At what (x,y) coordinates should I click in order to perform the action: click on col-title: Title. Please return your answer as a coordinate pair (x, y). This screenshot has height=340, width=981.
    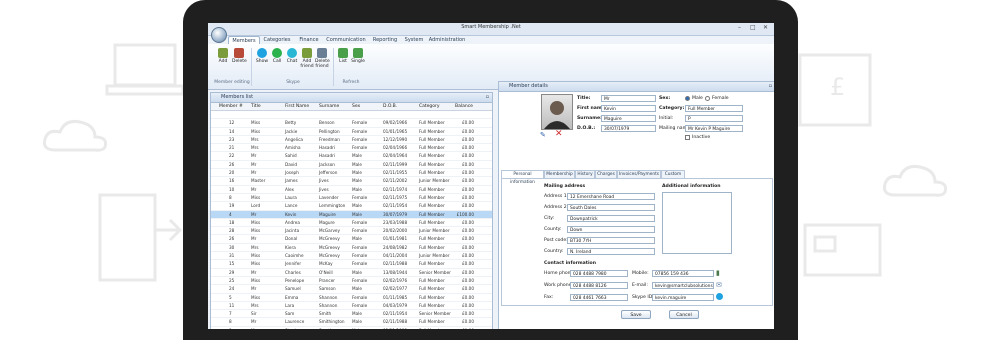
    Looking at the image, I should click on (256, 106).